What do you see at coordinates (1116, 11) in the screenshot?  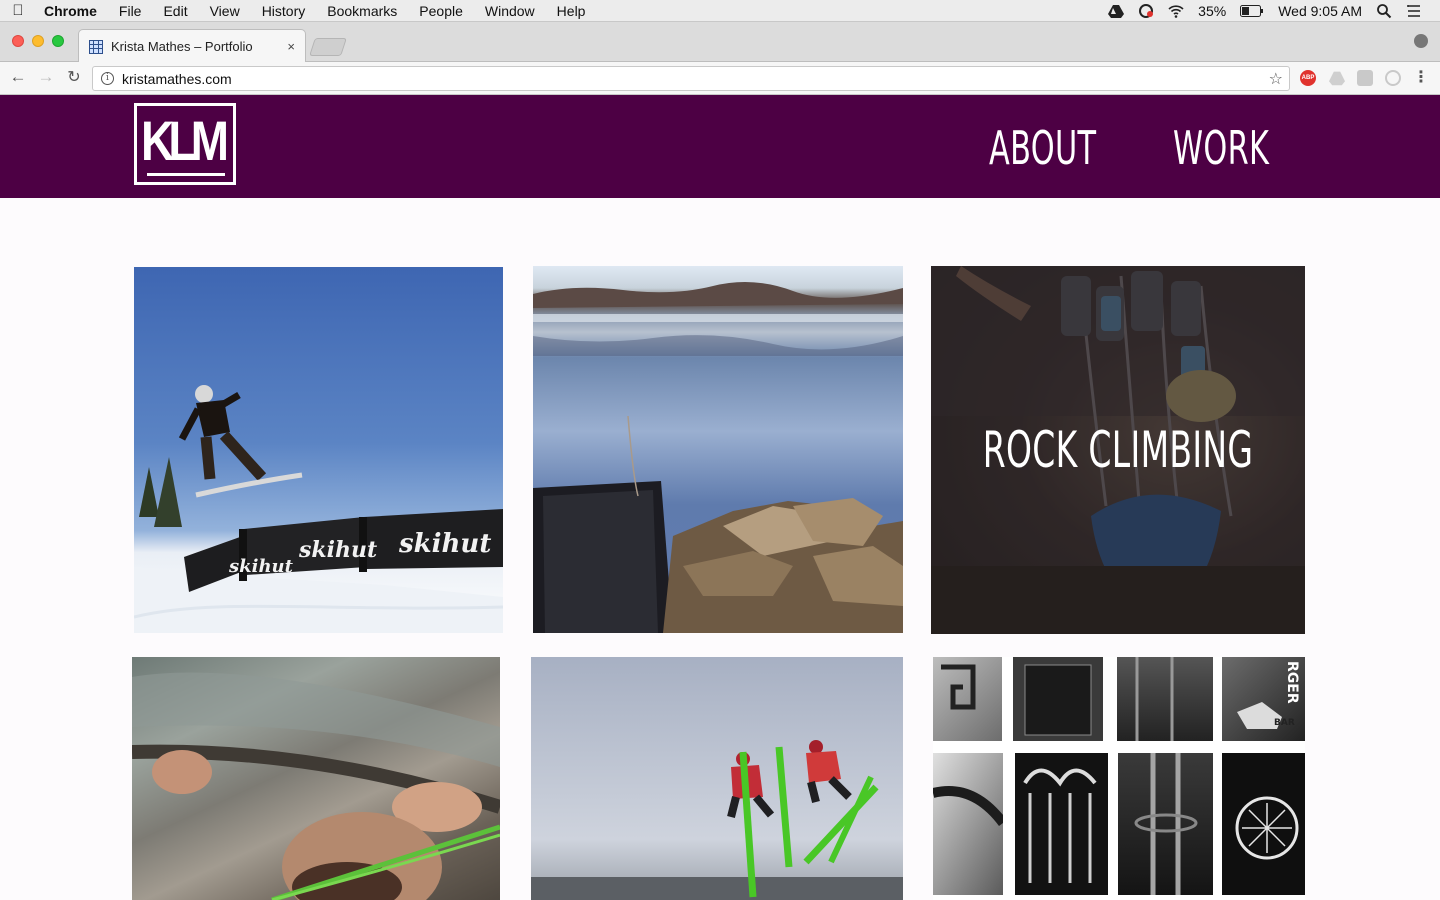 I see `drive-status-icon` at bounding box center [1116, 11].